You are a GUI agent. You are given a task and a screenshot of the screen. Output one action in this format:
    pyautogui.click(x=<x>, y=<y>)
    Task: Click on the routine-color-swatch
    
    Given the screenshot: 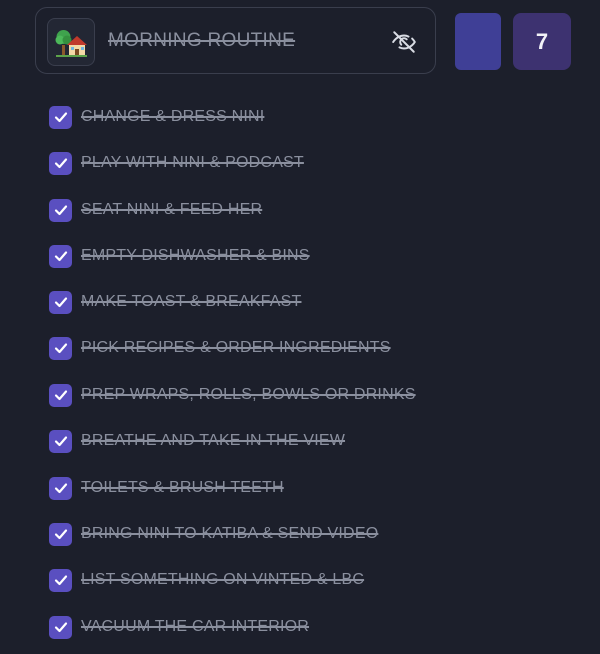 What is the action you would take?
    pyautogui.click(x=478, y=41)
    